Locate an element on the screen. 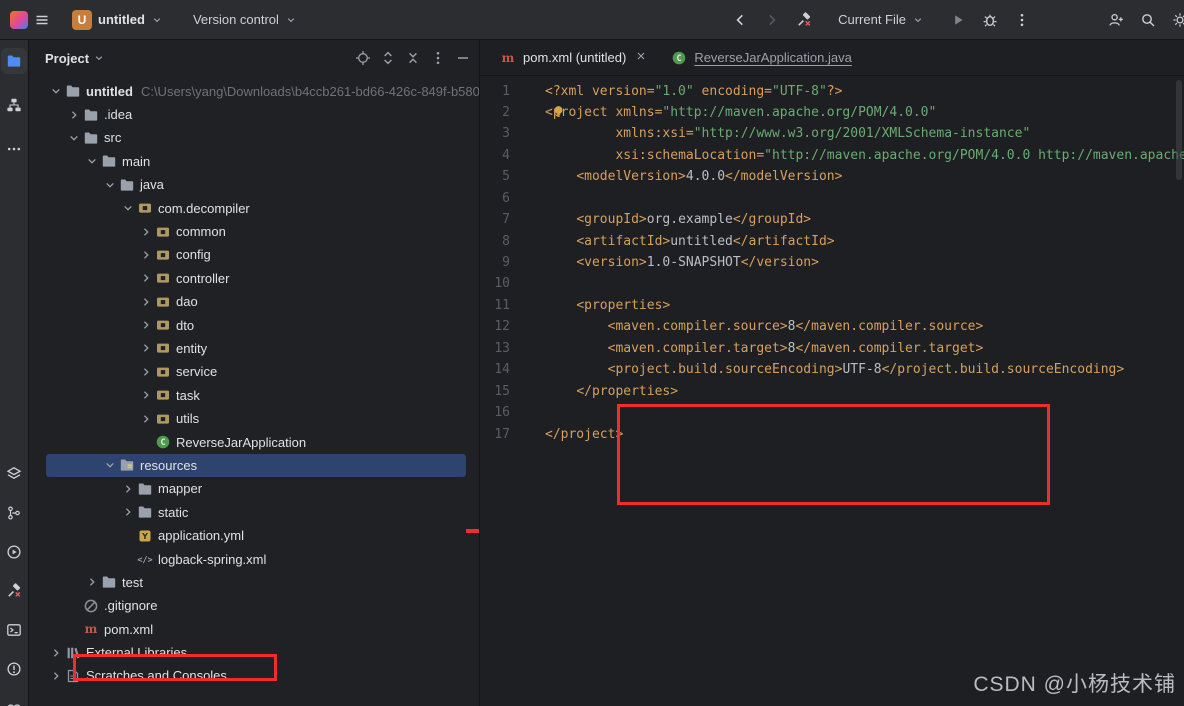  forward-button is located at coordinates (772, 20).